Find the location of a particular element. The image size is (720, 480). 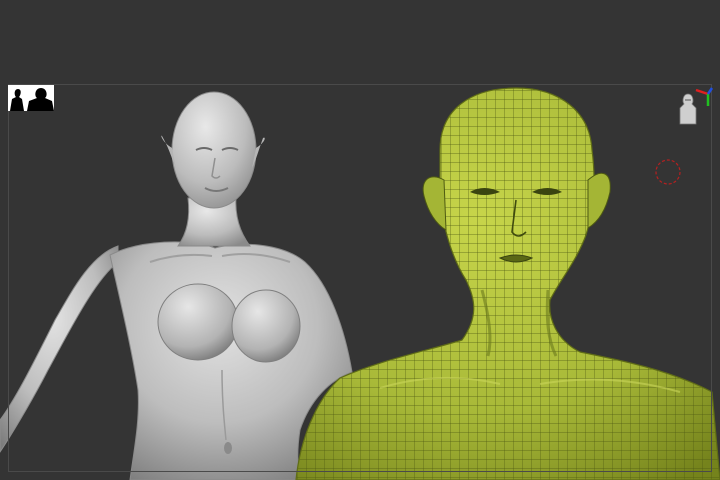

axis-gizmo-icon is located at coordinates (694, 106).